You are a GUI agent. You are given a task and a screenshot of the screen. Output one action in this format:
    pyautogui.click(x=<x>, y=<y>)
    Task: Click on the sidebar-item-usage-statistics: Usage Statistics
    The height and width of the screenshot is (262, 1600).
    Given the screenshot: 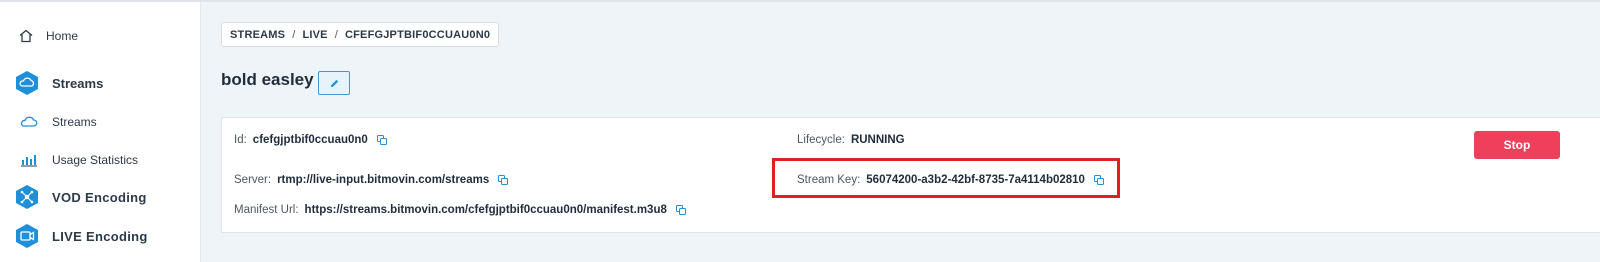 What is the action you would take?
    pyautogui.click(x=100, y=160)
    